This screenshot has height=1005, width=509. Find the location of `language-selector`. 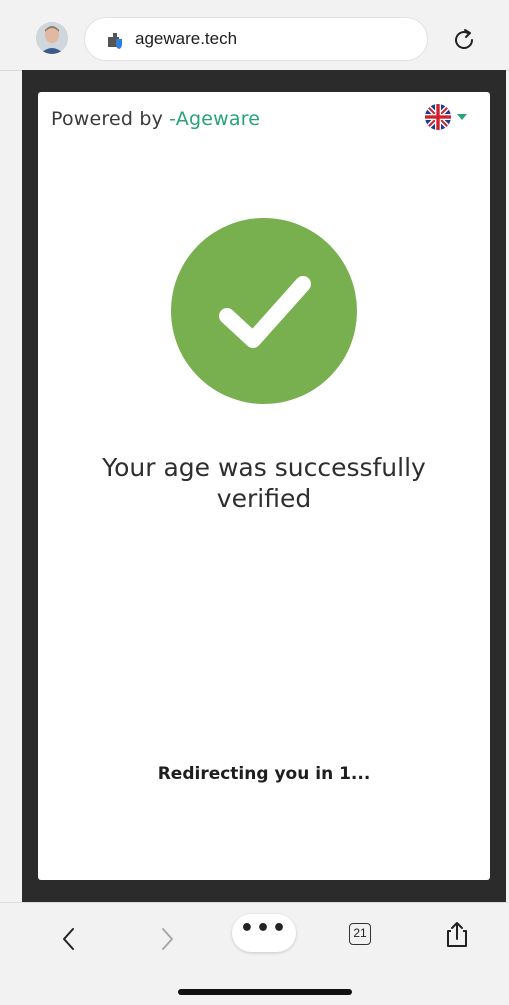

language-selector is located at coordinates (448, 117).